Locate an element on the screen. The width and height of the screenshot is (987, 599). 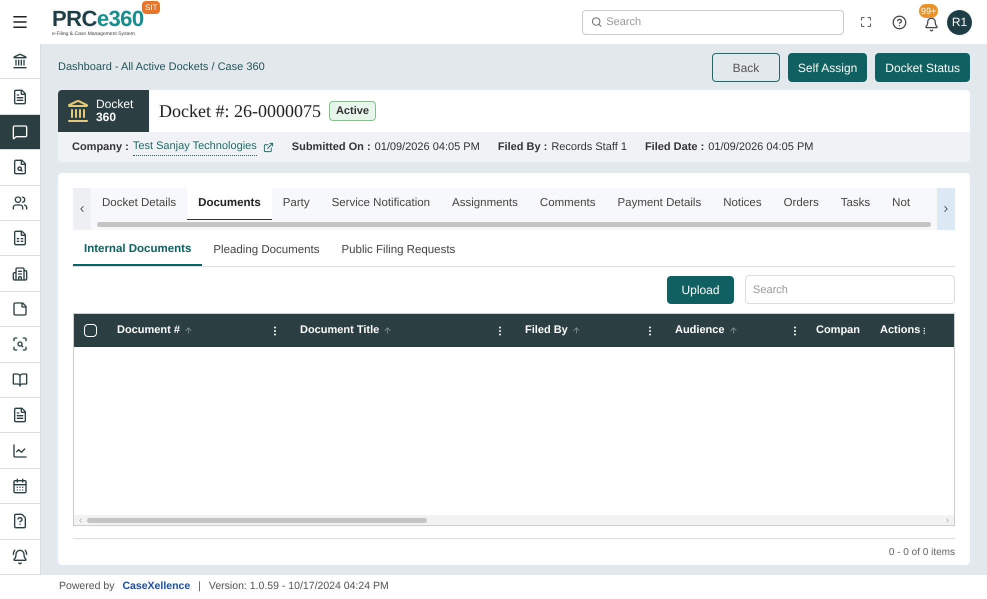
action-button: Docket Status is located at coordinates (922, 67).